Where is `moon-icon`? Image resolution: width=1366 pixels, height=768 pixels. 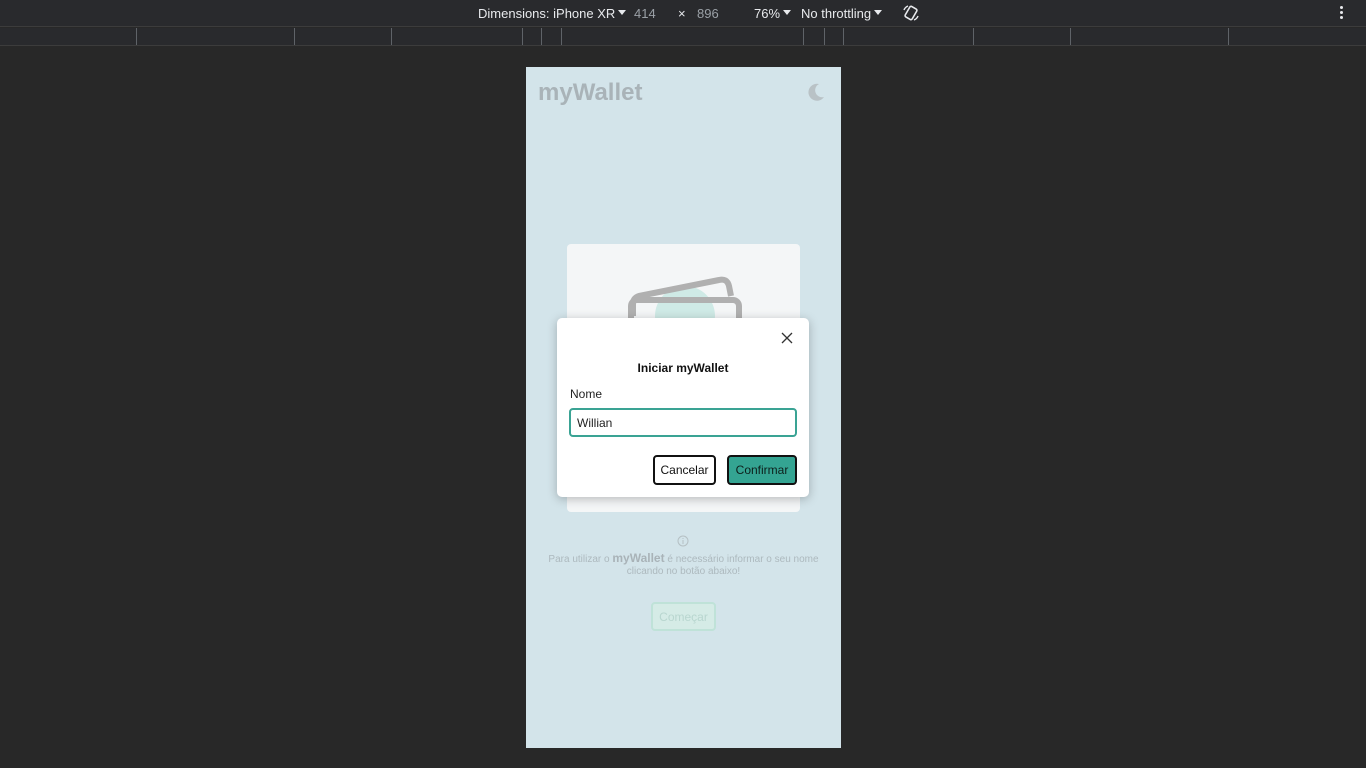
moon-icon is located at coordinates (816, 92).